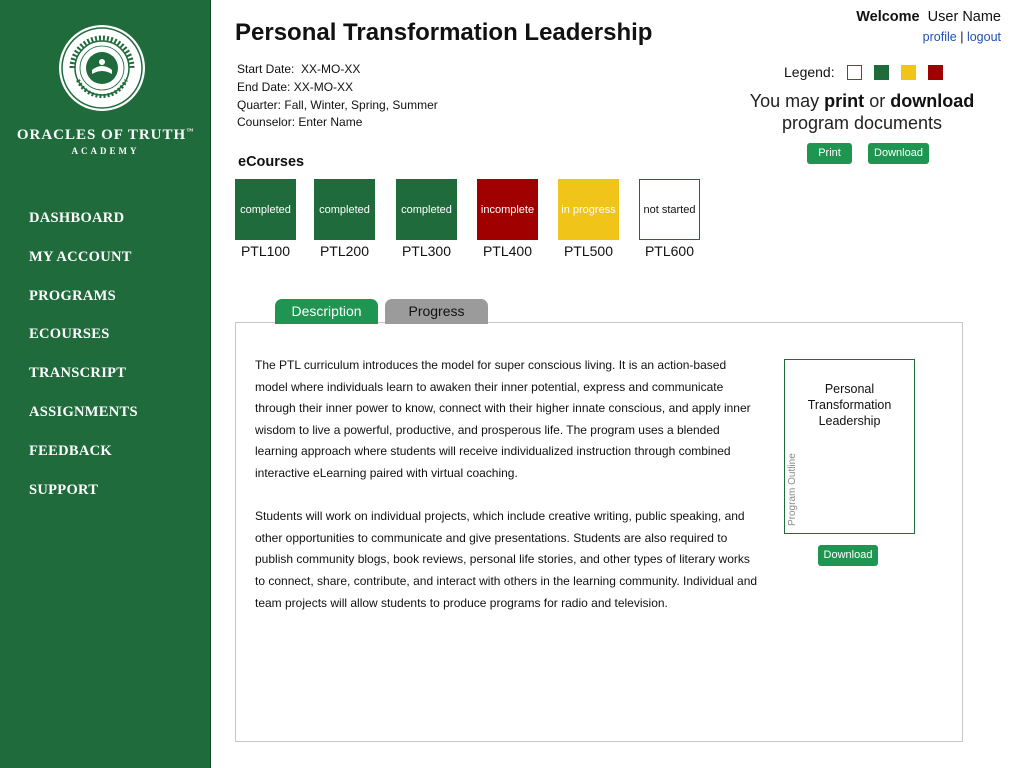  I want to click on ecourses-title: eCourses, so click(271, 162).